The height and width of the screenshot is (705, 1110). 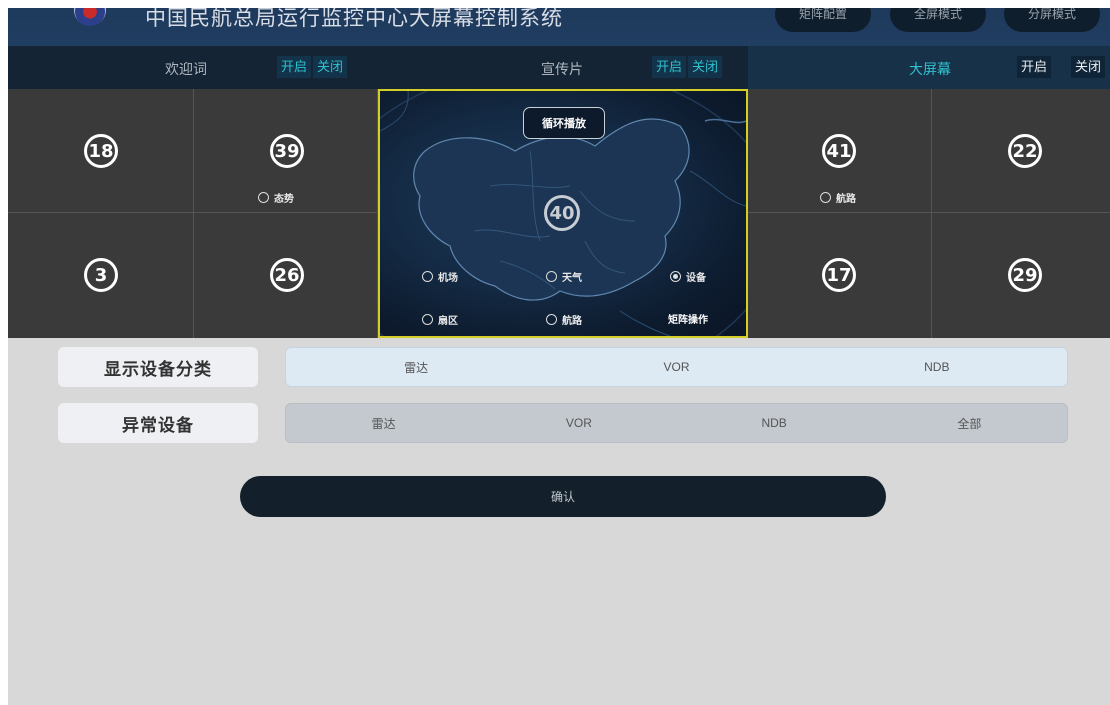 I want to click on promo-on-button: 开启, so click(x=669, y=67).